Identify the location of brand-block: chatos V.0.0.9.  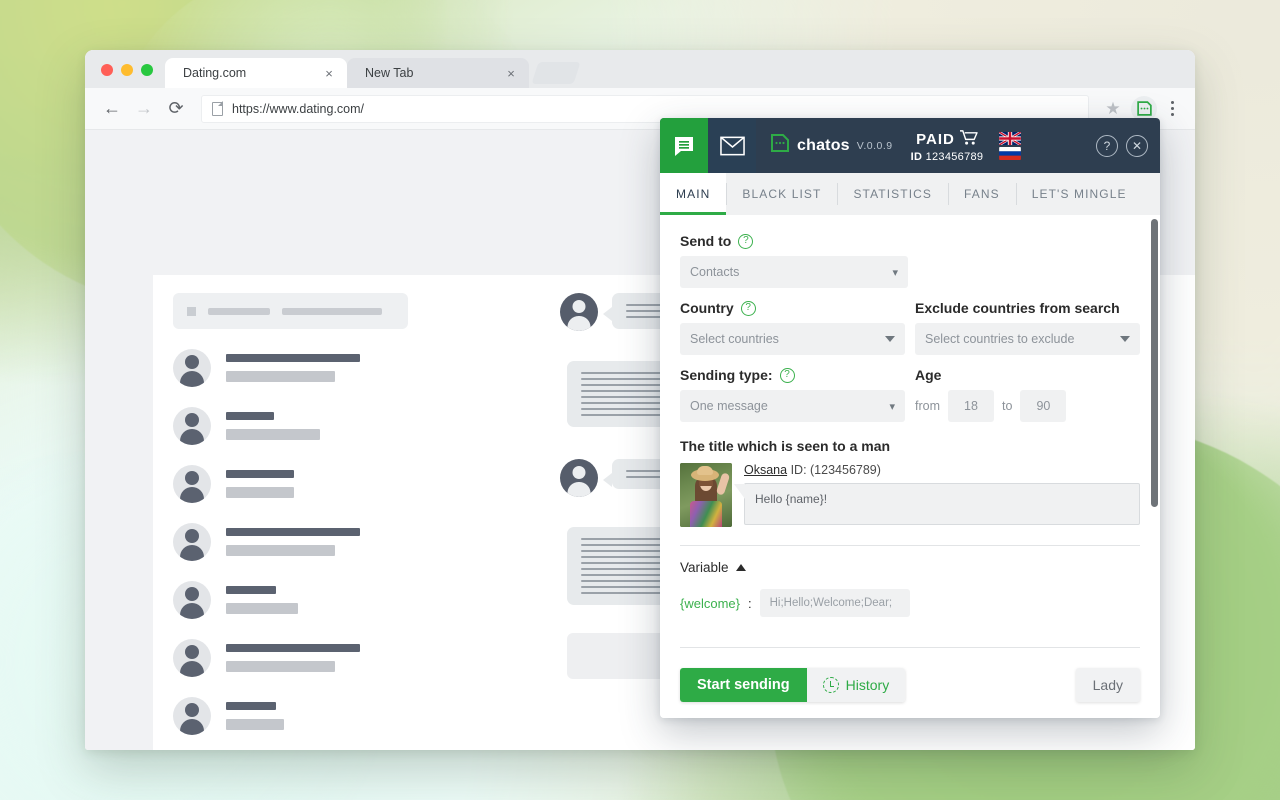
(824, 145).